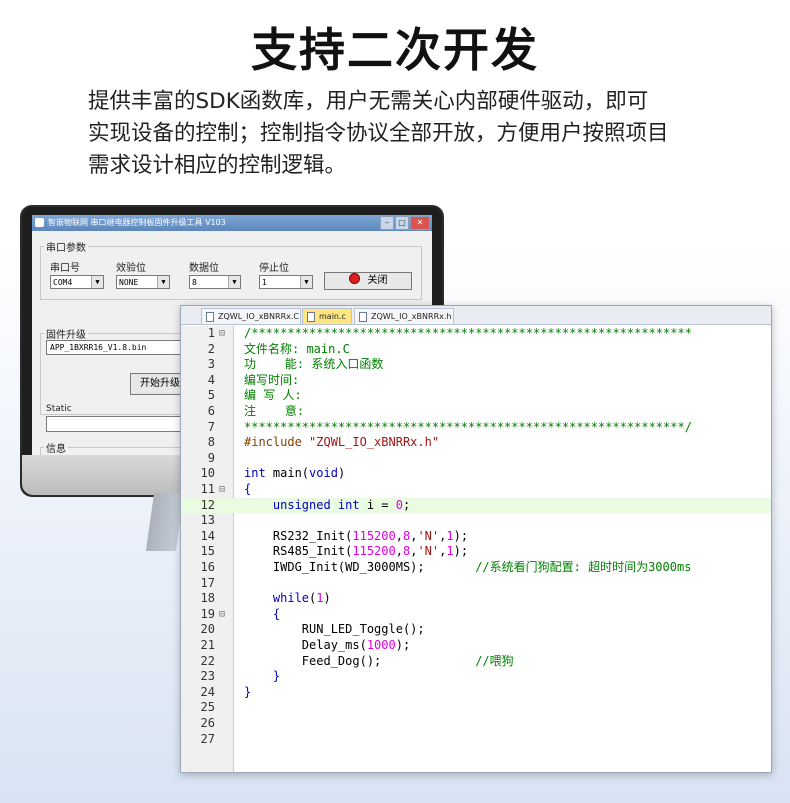 Image resolution: width=790 pixels, height=803 pixels. I want to click on code-text: int main(void), so click(294, 474).